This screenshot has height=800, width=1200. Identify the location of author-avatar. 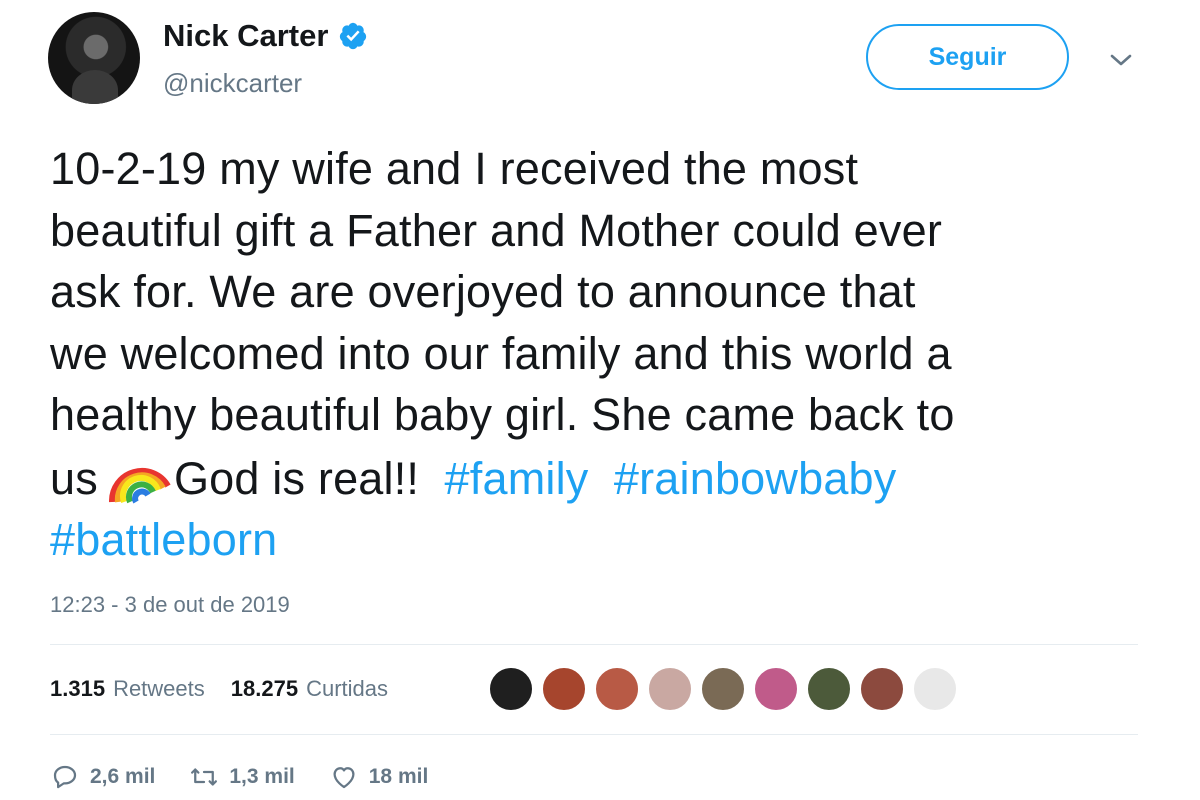
(94, 58).